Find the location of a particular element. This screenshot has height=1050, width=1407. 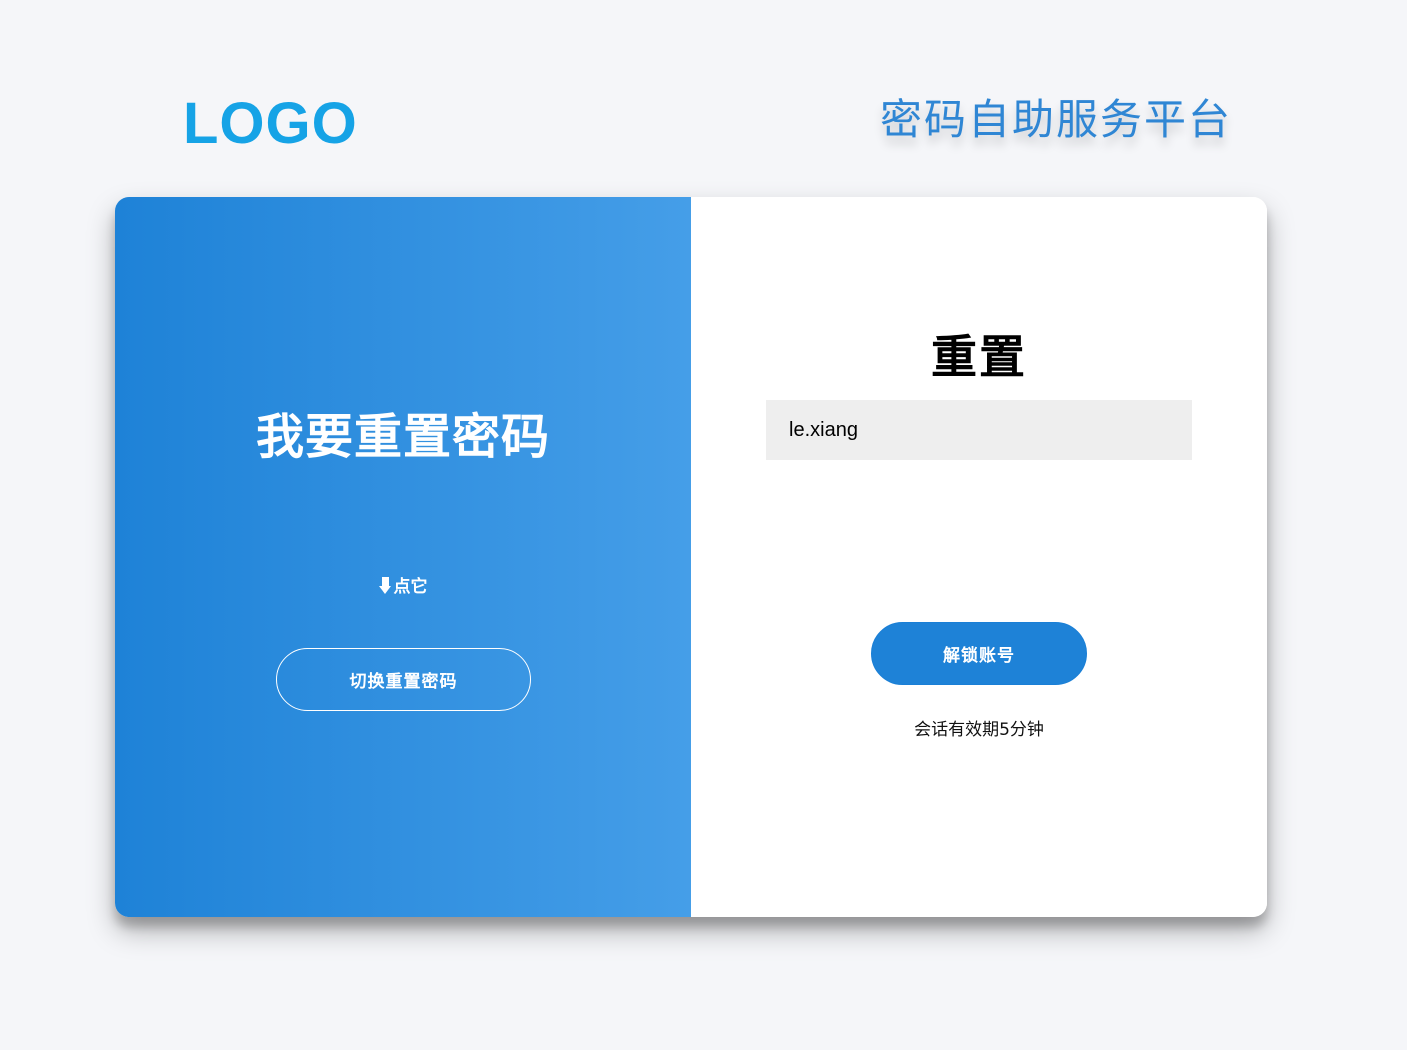

hint: 点它 is located at coordinates (403, 587).